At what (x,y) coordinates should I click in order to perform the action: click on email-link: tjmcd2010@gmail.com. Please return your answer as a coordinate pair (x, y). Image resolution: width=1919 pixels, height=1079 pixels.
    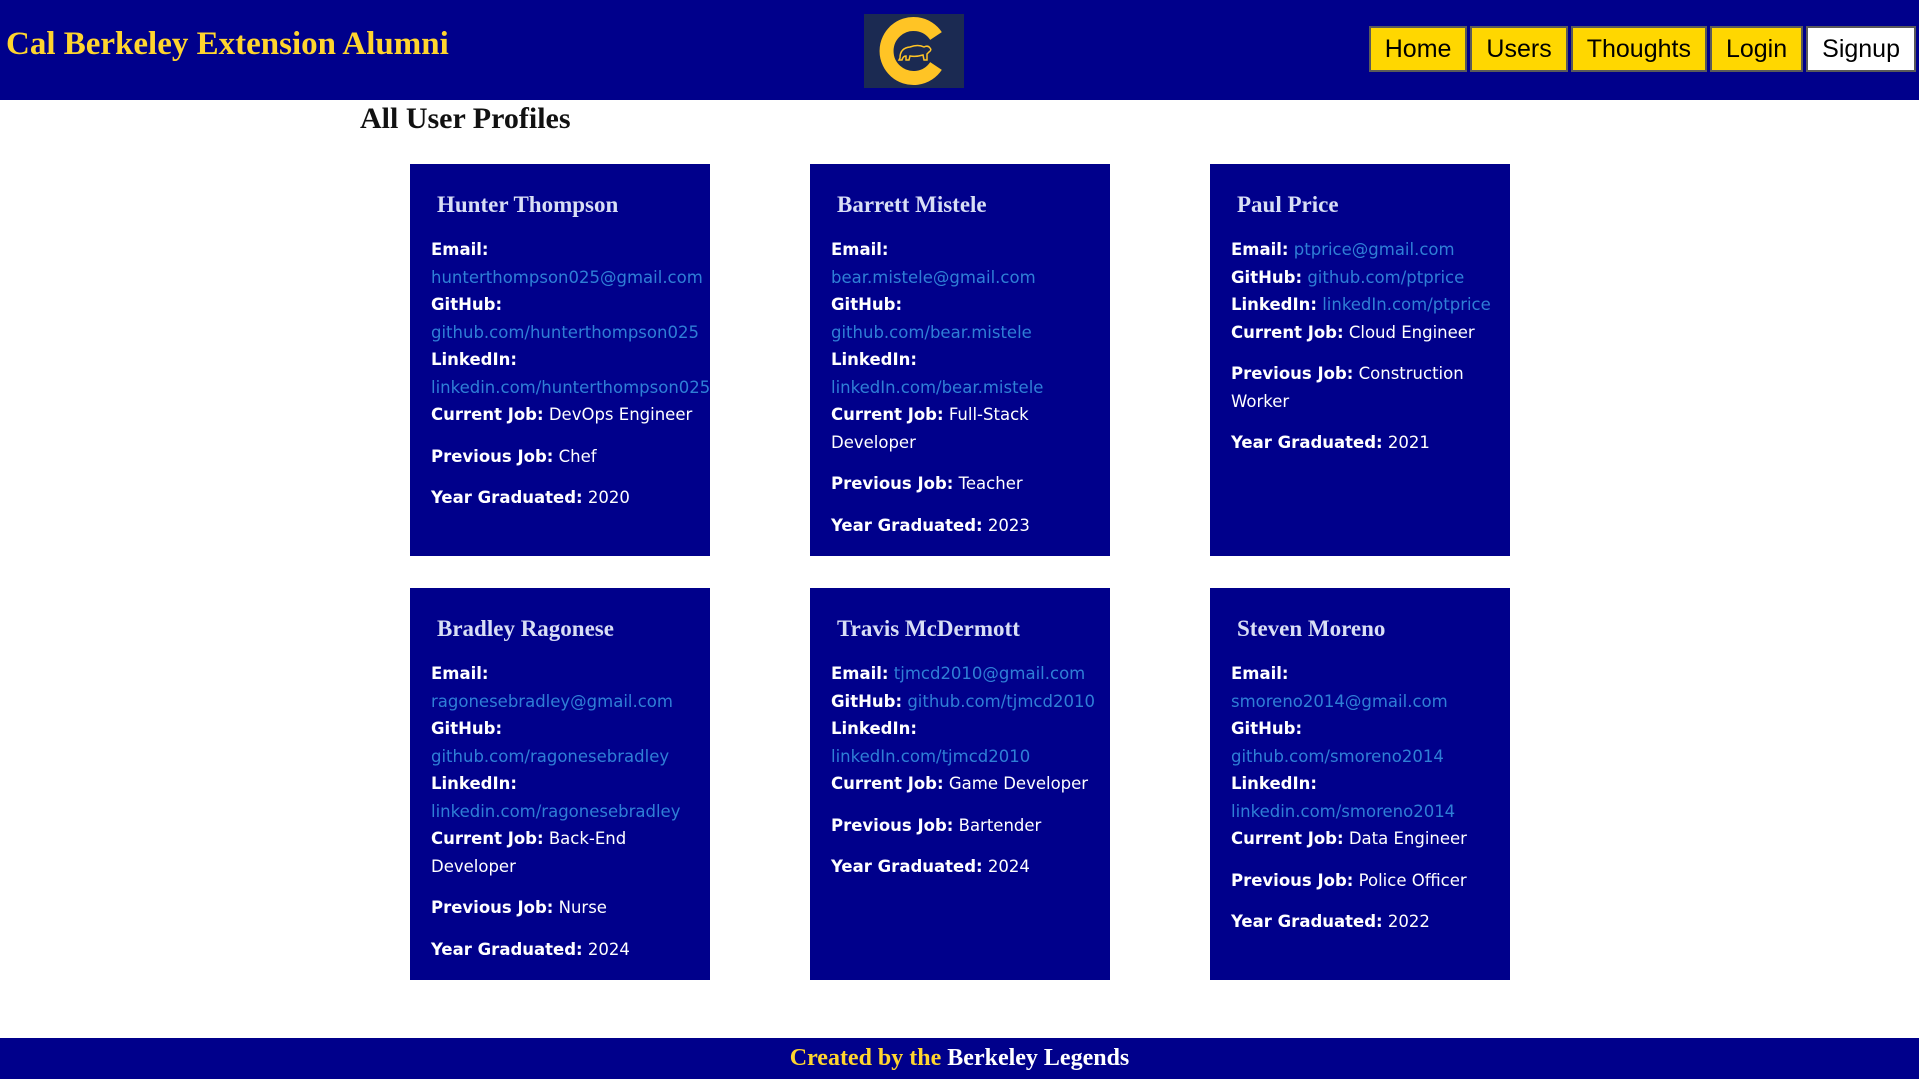
    Looking at the image, I should click on (989, 673).